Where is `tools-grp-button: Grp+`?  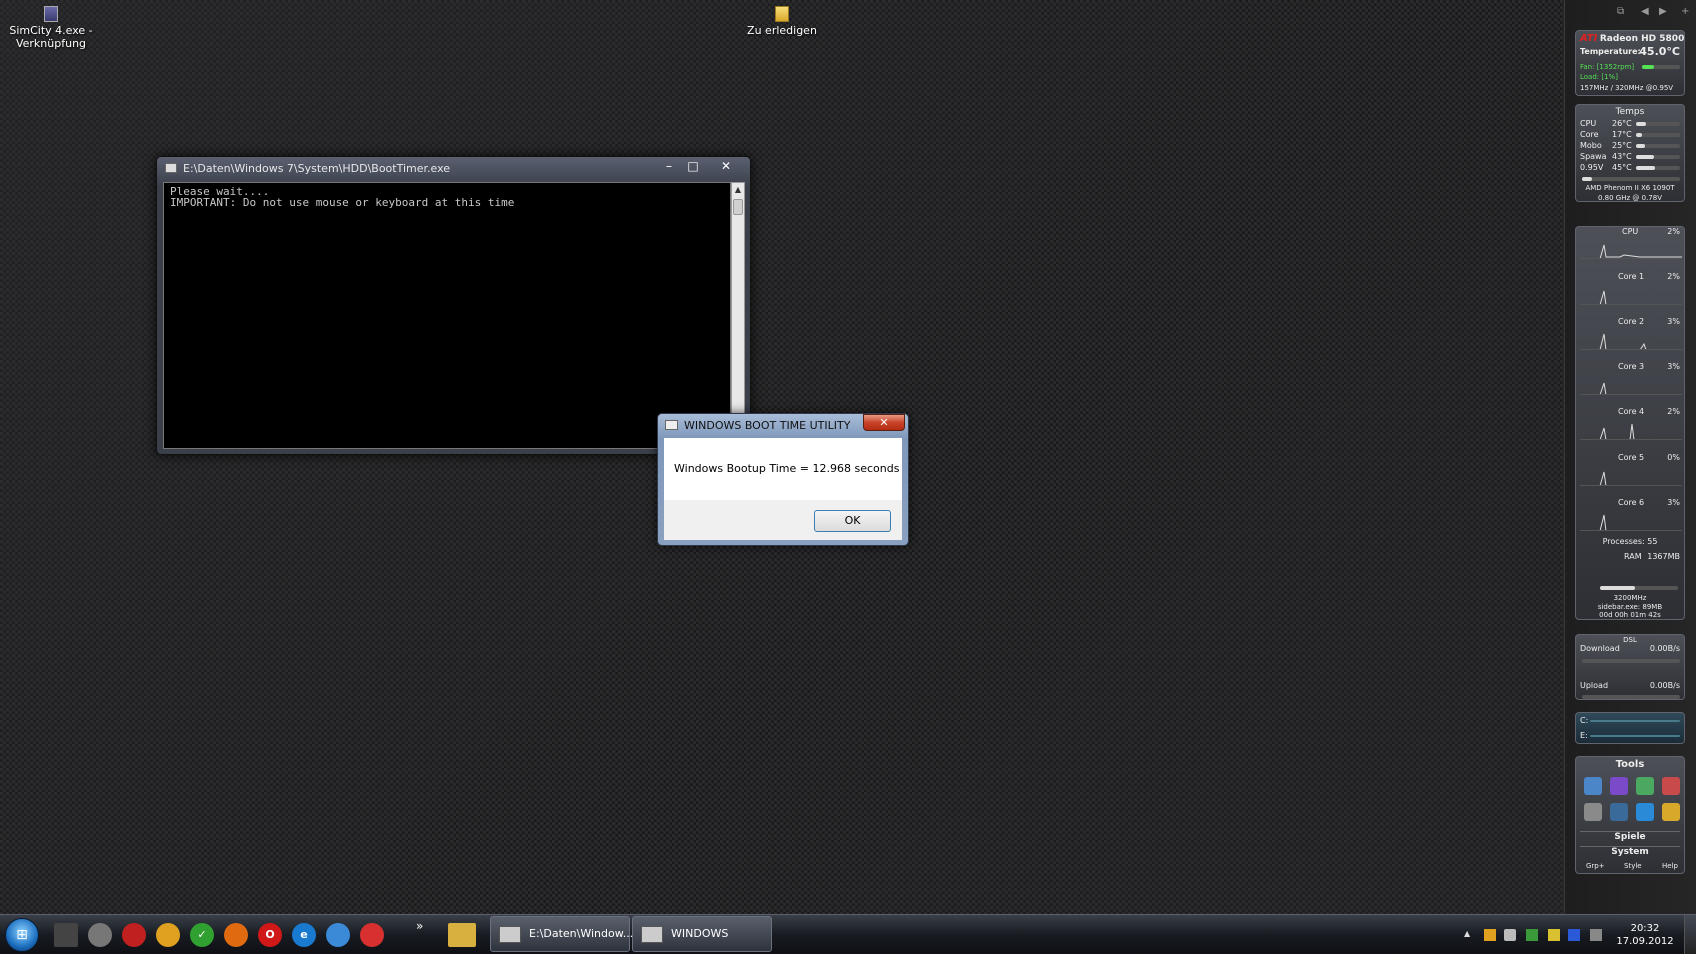 tools-grp-button: Grp+ is located at coordinates (1595, 866).